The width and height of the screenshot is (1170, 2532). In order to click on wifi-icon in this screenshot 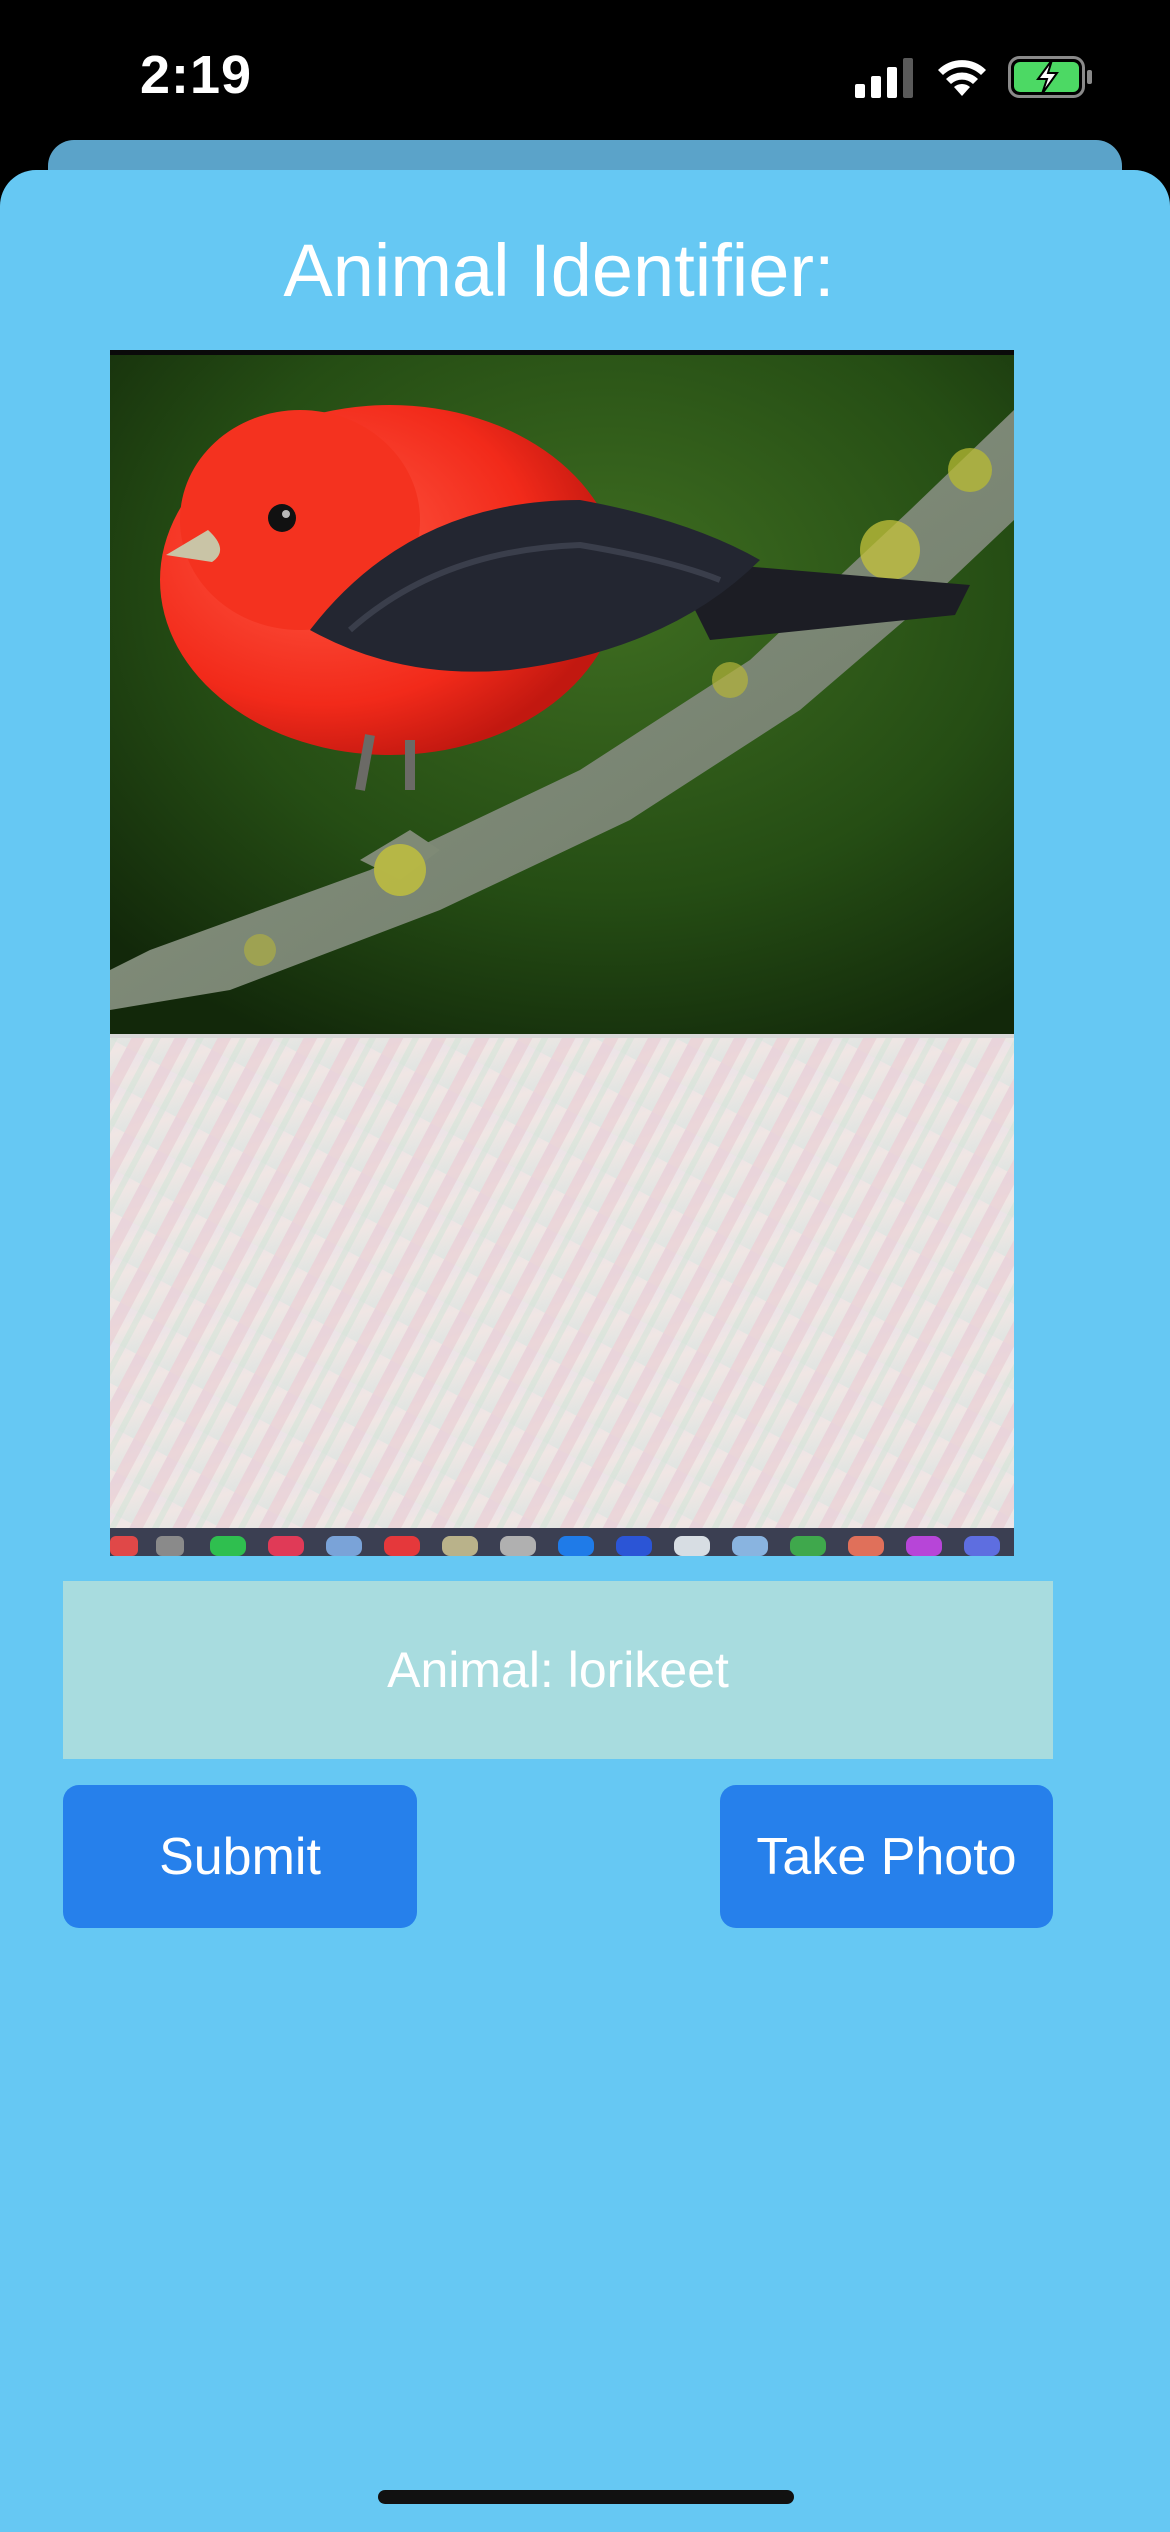, I will do `click(962, 78)`.